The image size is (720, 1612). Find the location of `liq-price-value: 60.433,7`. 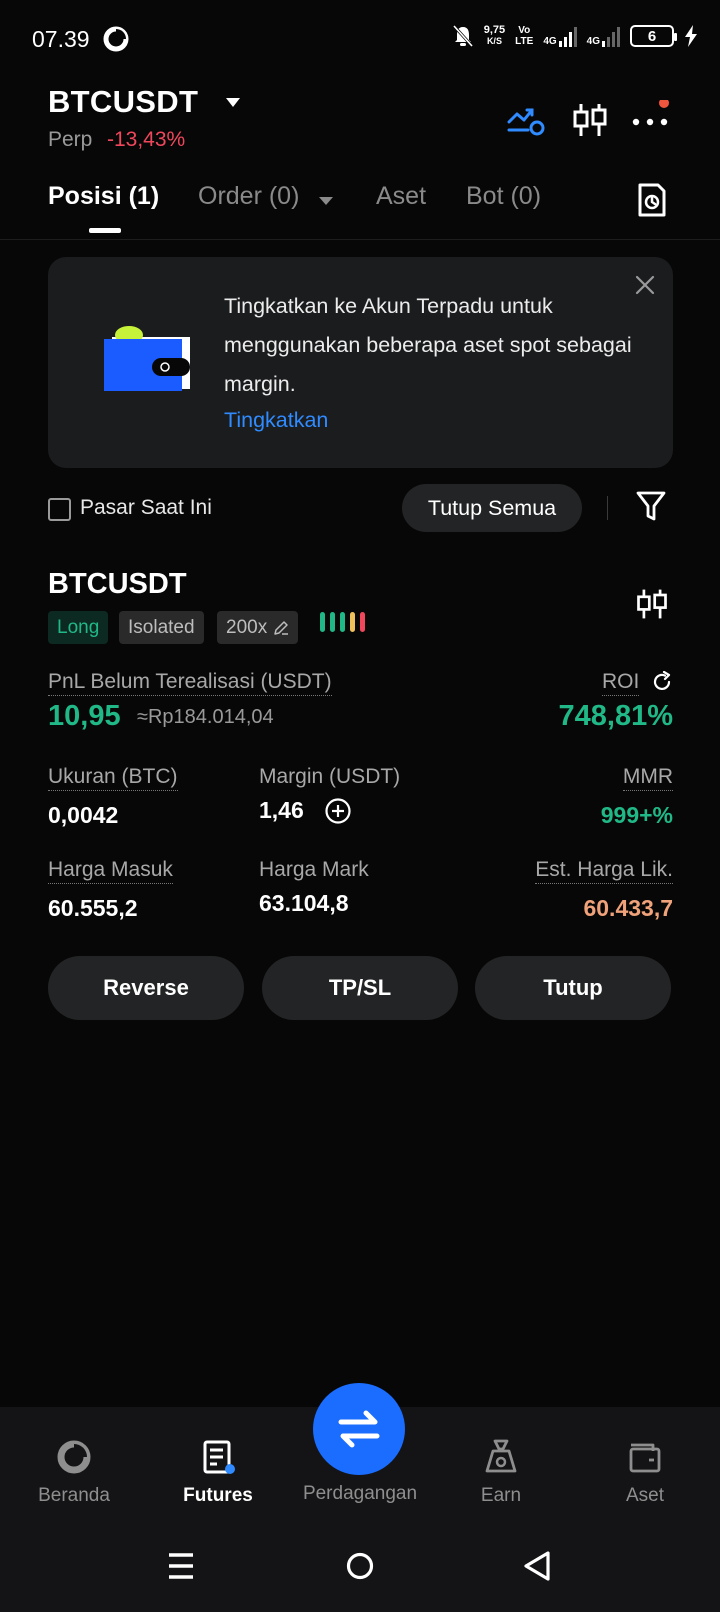

liq-price-value: 60.433,7 is located at coordinates (628, 908).